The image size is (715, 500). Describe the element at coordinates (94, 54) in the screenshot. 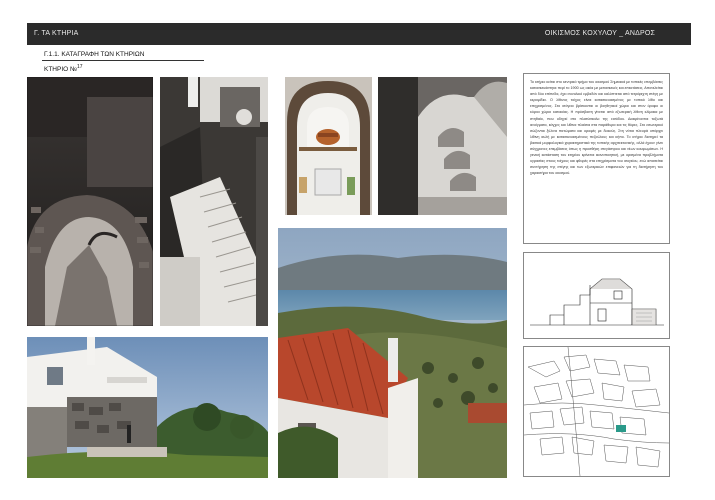

I see `section-title: Γ.1.1. ΚΑΤΑΓΡΑΦΗ ΤΩΝ ΚΤΗΡΙΩΝ` at that location.